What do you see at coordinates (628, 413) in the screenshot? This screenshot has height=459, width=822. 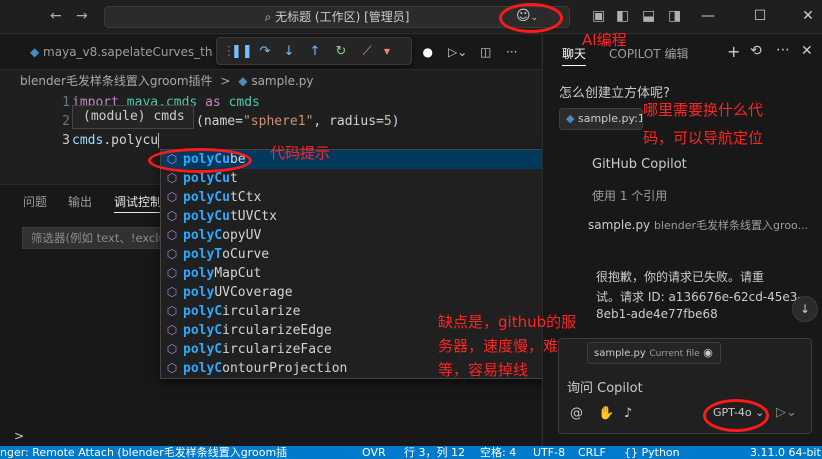 I see `microphone-icon: ♪` at bounding box center [628, 413].